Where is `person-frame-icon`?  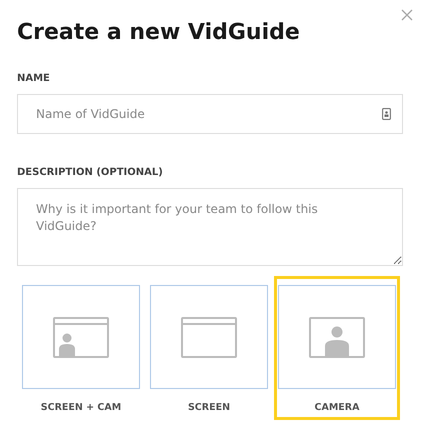
person-frame-icon is located at coordinates (337, 337).